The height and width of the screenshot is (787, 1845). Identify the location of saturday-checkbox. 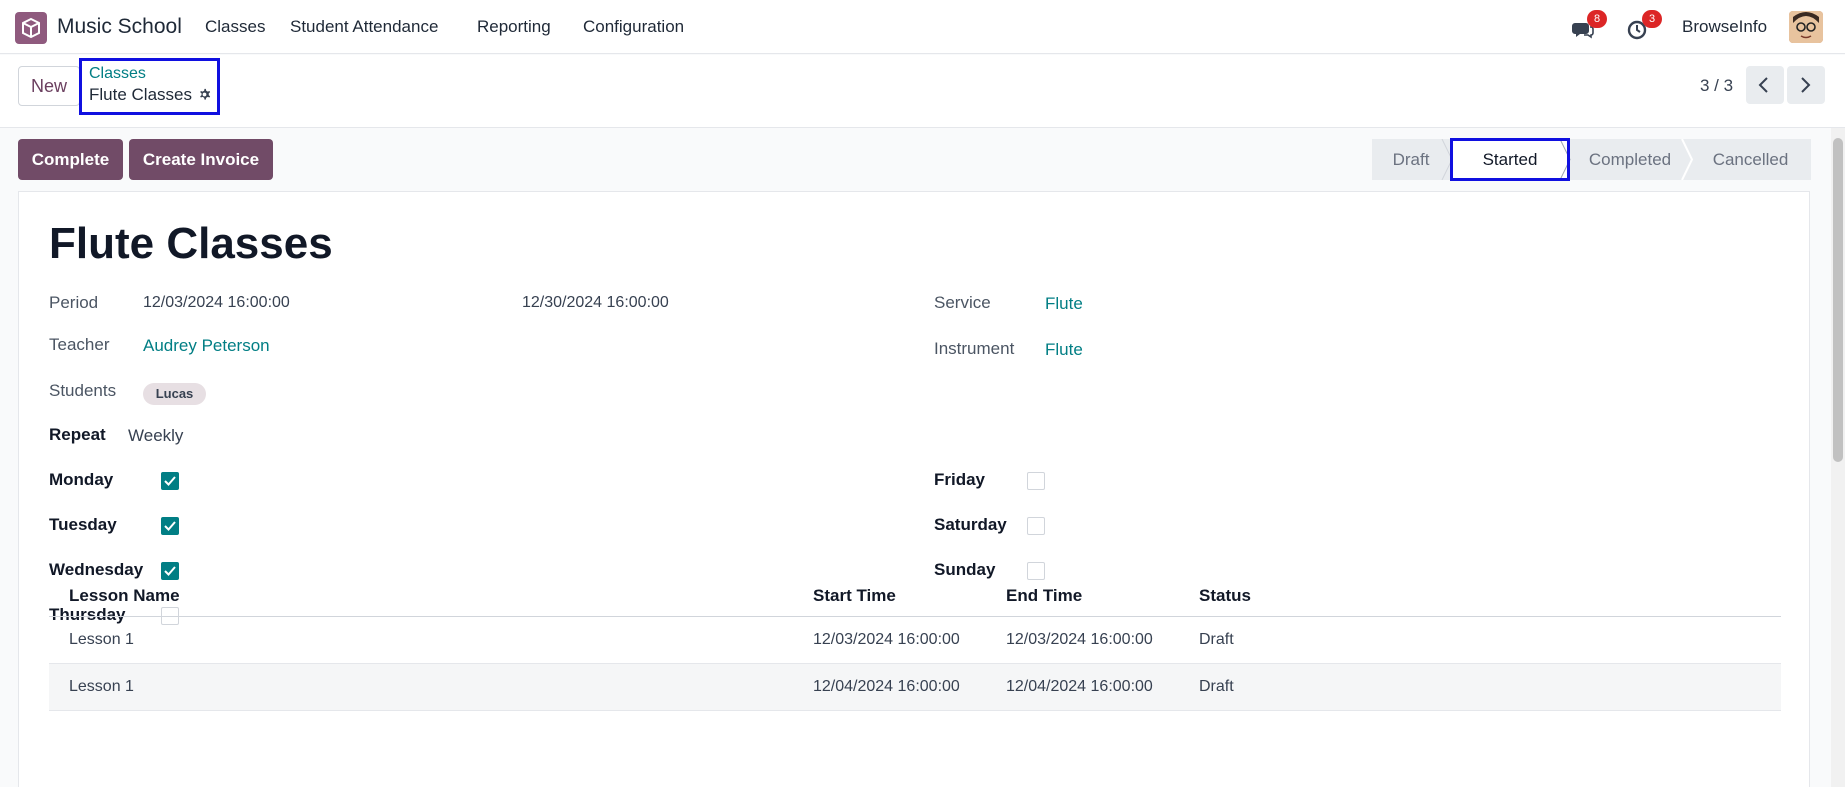
(1036, 526).